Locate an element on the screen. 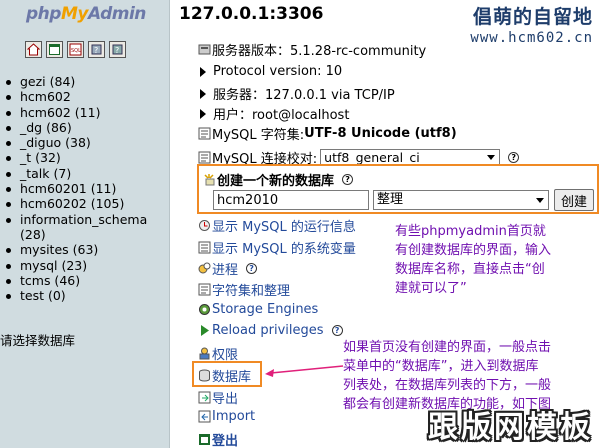  collation-icon is located at coordinates (204, 157).